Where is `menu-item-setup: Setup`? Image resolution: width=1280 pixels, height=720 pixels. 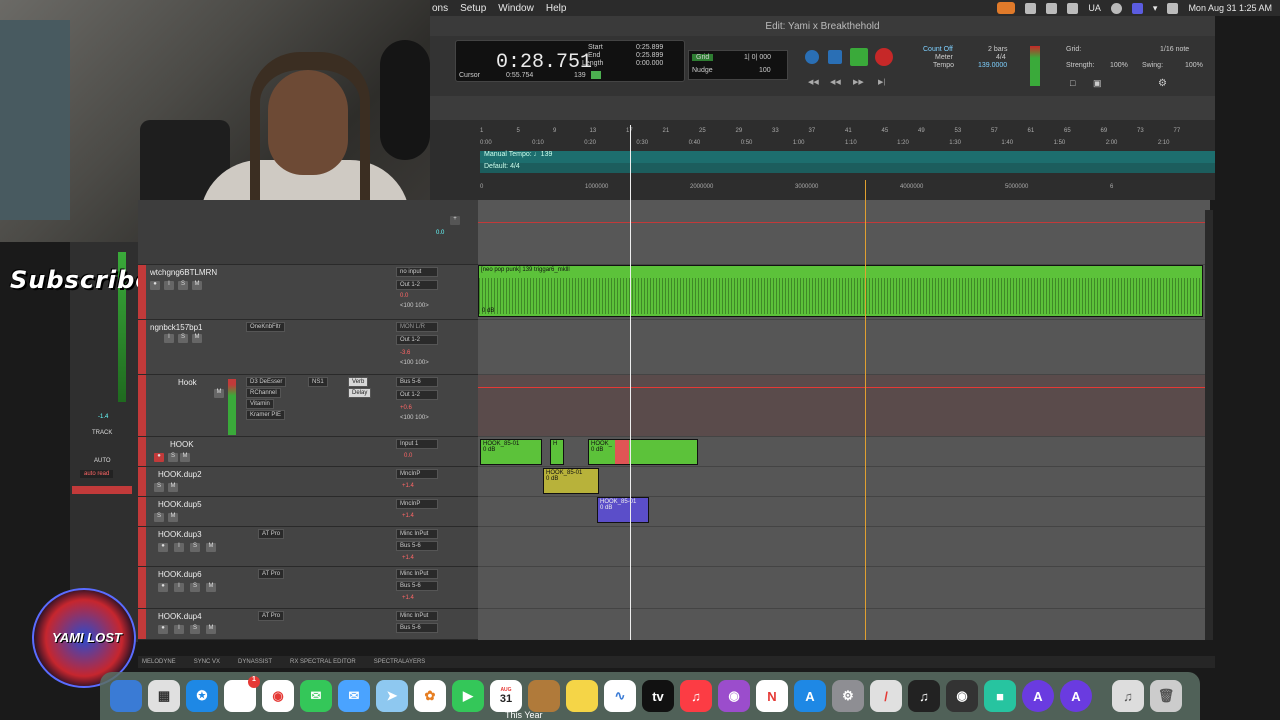
menu-item-setup: Setup is located at coordinates (473, 8).